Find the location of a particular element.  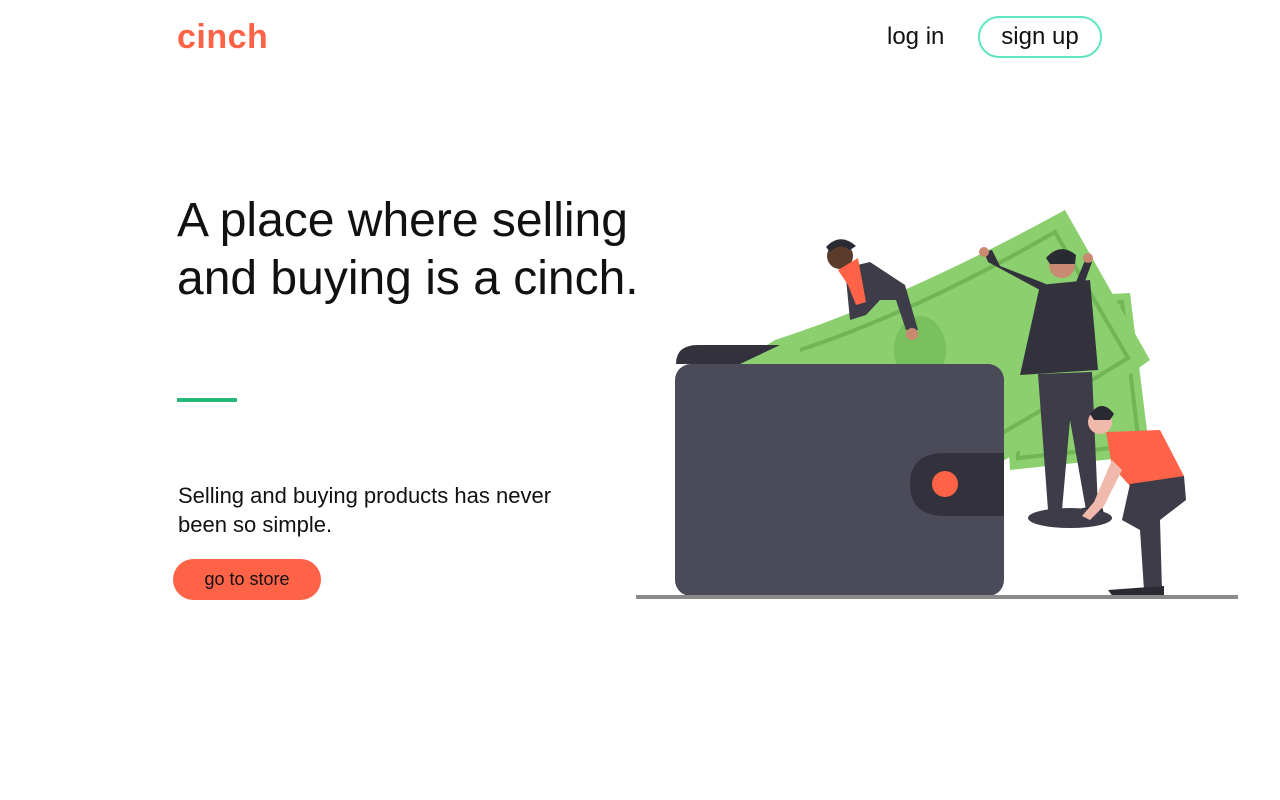

go-to-store-button: go to store is located at coordinates (247, 579).